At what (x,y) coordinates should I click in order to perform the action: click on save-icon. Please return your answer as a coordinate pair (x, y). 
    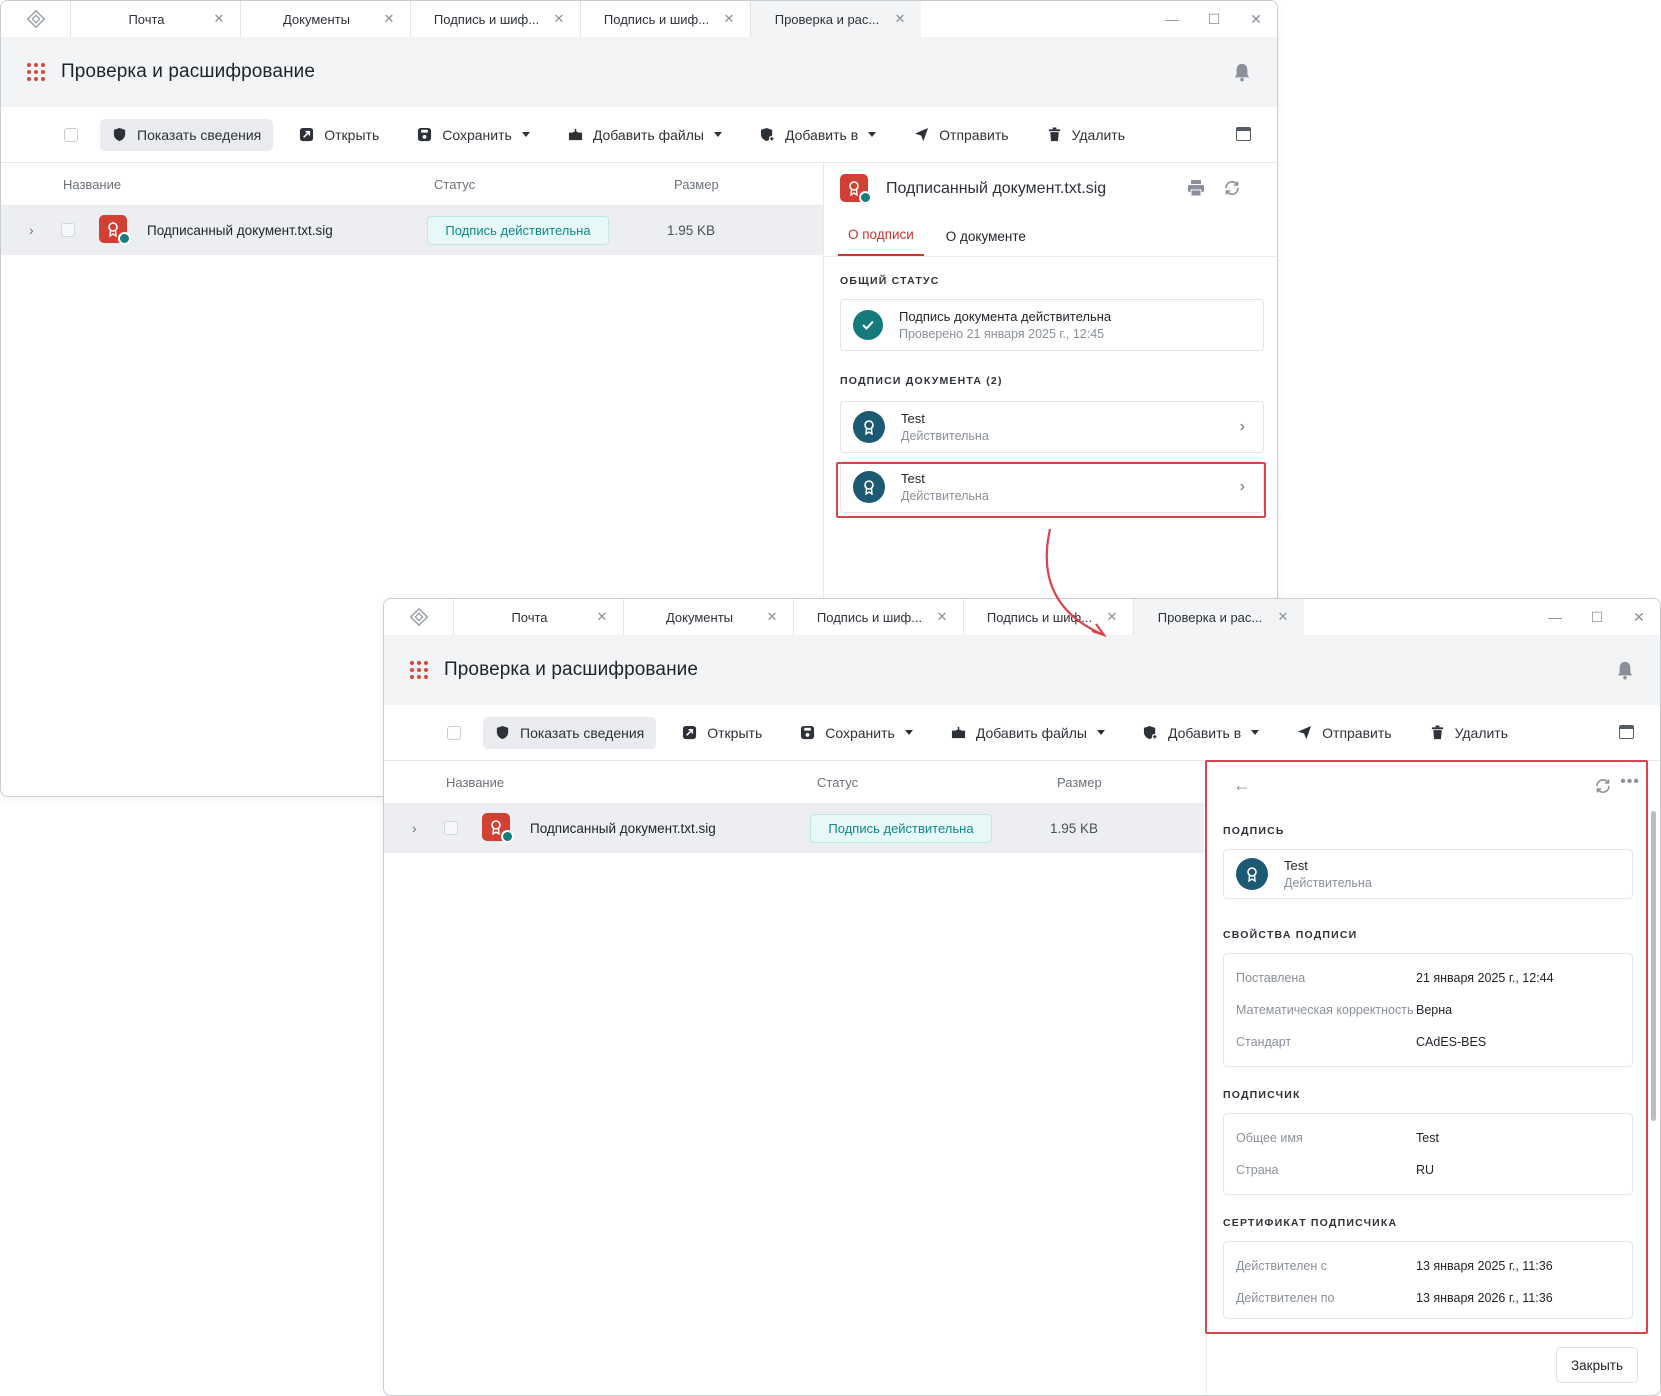
    Looking at the image, I should click on (425, 134).